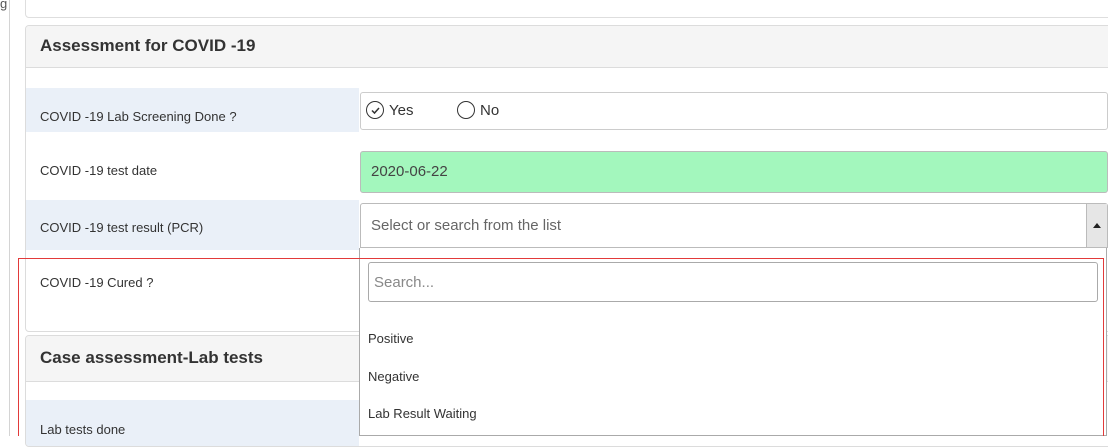 Image resolution: width=1108 pixels, height=447 pixels. I want to click on row-label-cell: COVID -19 Cured ?, so click(192, 291).